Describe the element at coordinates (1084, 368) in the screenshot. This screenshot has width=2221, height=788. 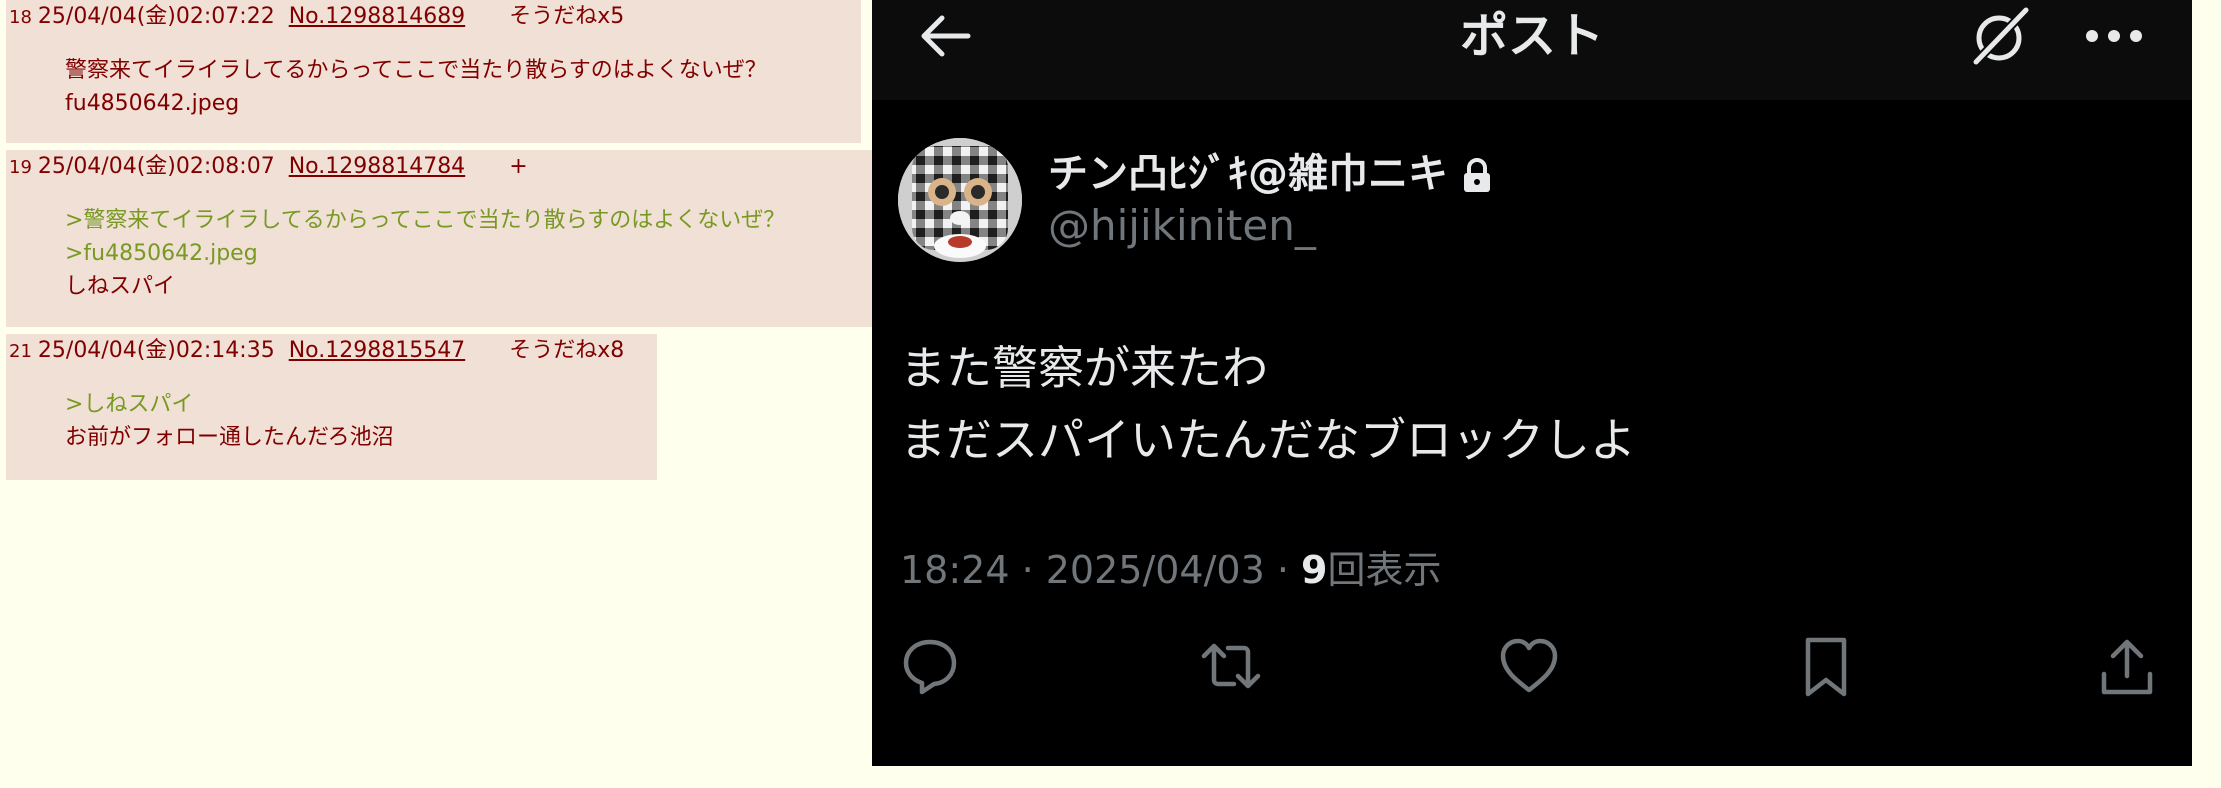
I see `post-text-line: また警察が来たわ` at that location.